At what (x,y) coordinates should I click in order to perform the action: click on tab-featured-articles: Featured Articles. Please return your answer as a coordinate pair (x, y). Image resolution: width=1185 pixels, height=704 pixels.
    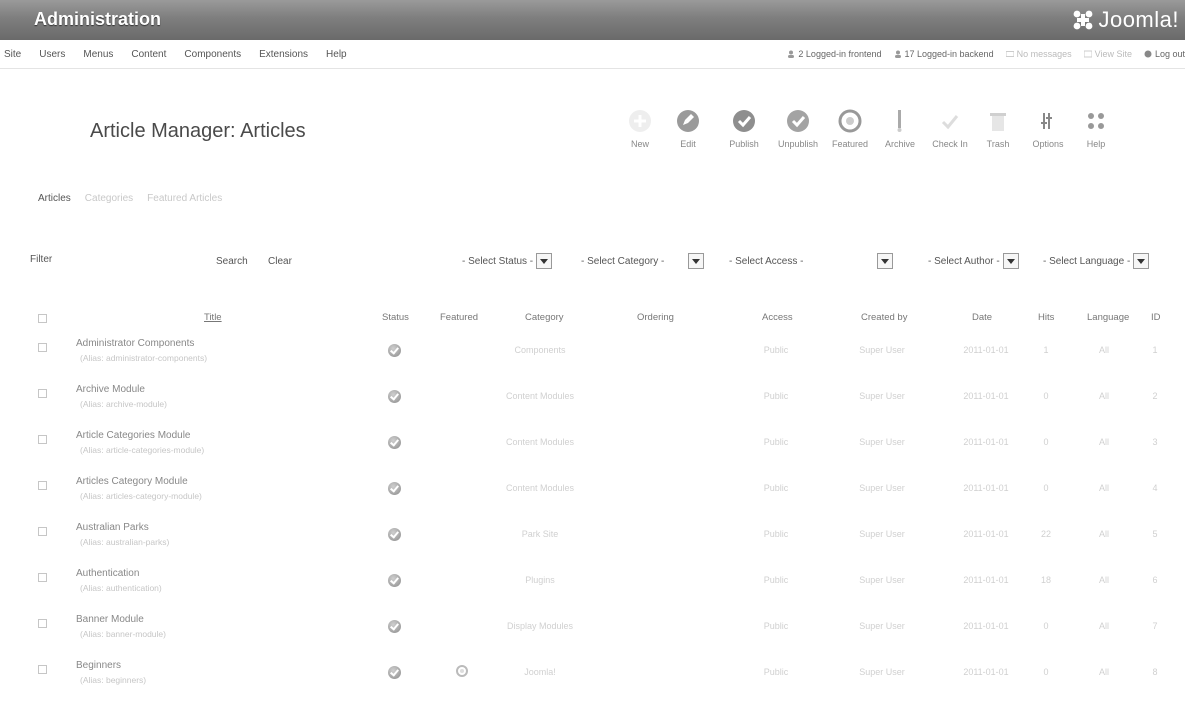
    Looking at the image, I should click on (184, 198).